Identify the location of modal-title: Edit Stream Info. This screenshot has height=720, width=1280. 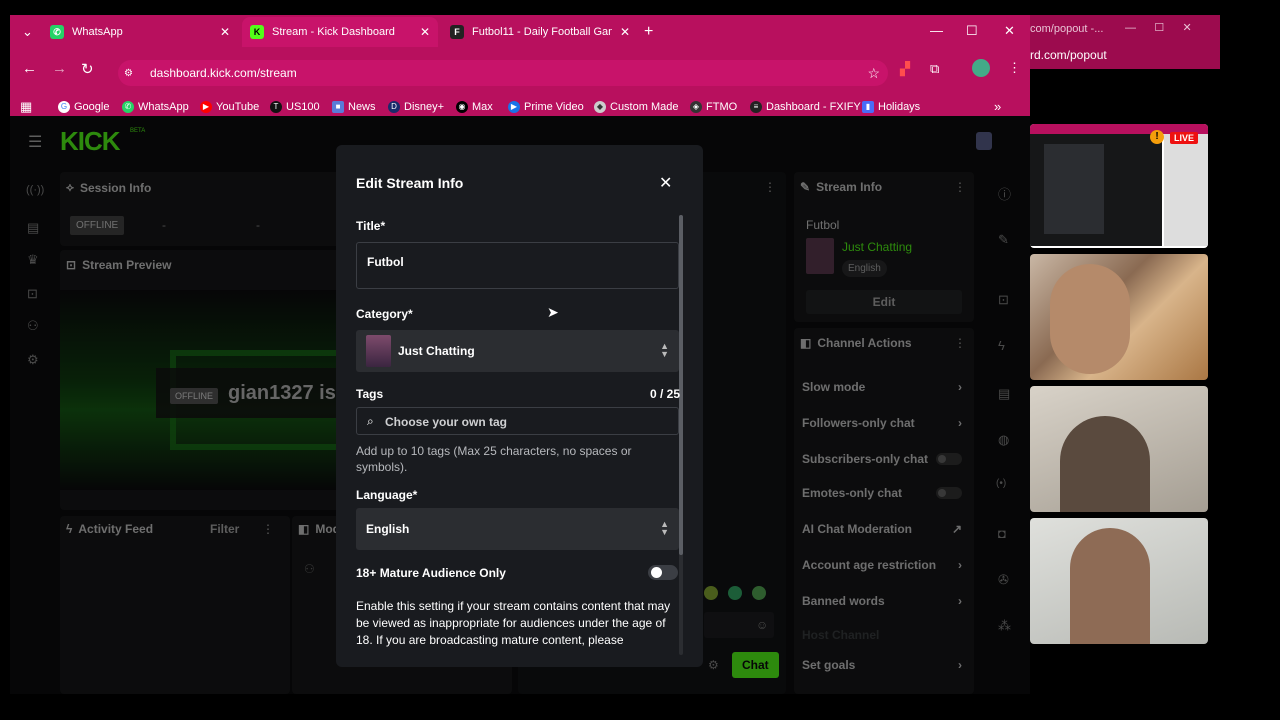
(410, 183).